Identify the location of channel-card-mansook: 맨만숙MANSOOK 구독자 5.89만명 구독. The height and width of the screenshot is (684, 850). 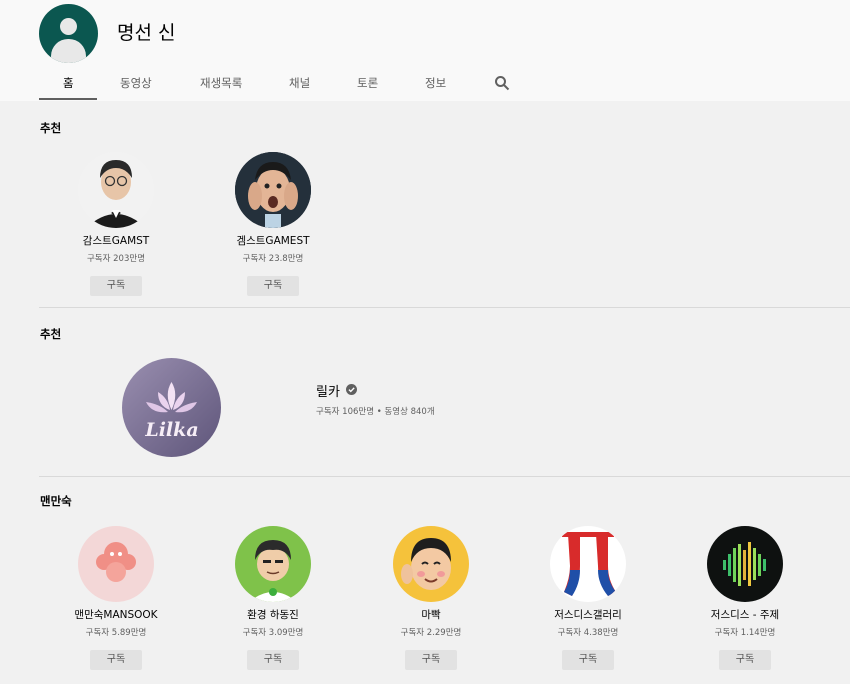
(116, 598).